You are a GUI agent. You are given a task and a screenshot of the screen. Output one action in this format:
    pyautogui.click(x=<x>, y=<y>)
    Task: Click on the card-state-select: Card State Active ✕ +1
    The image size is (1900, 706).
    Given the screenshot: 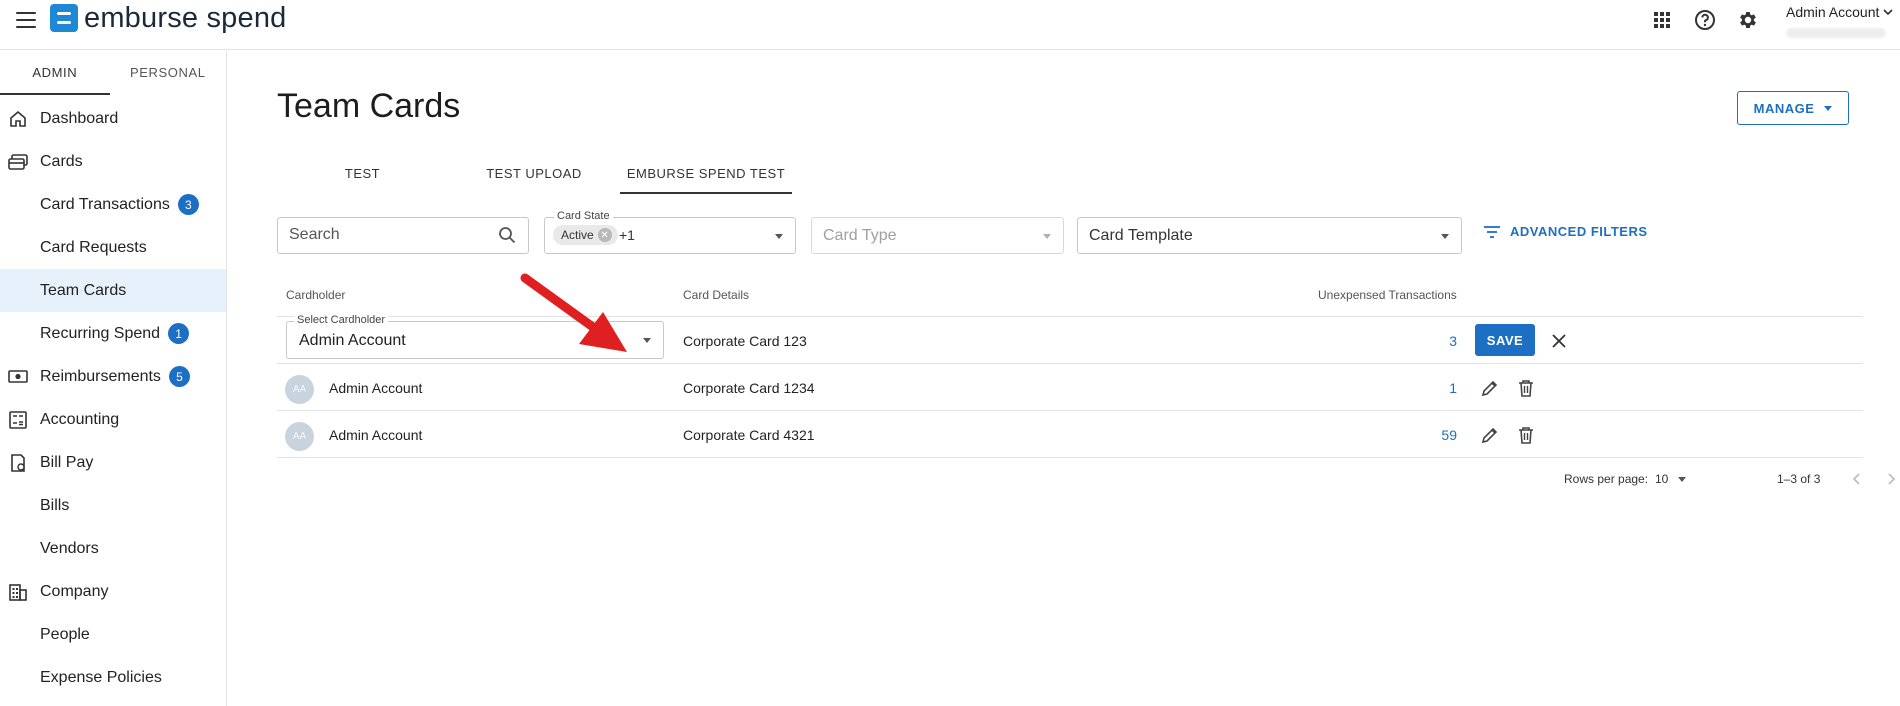 What is the action you would take?
    pyautogui.click(x=670, y=232)
    